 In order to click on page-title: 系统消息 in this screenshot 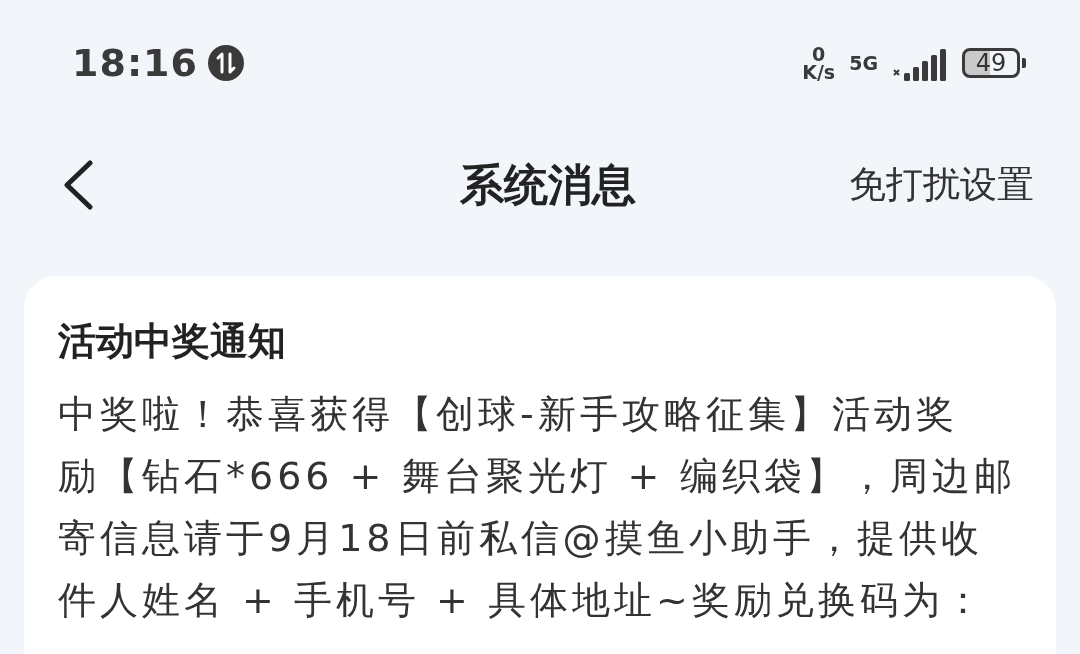, I will do `click(548, 184)`.